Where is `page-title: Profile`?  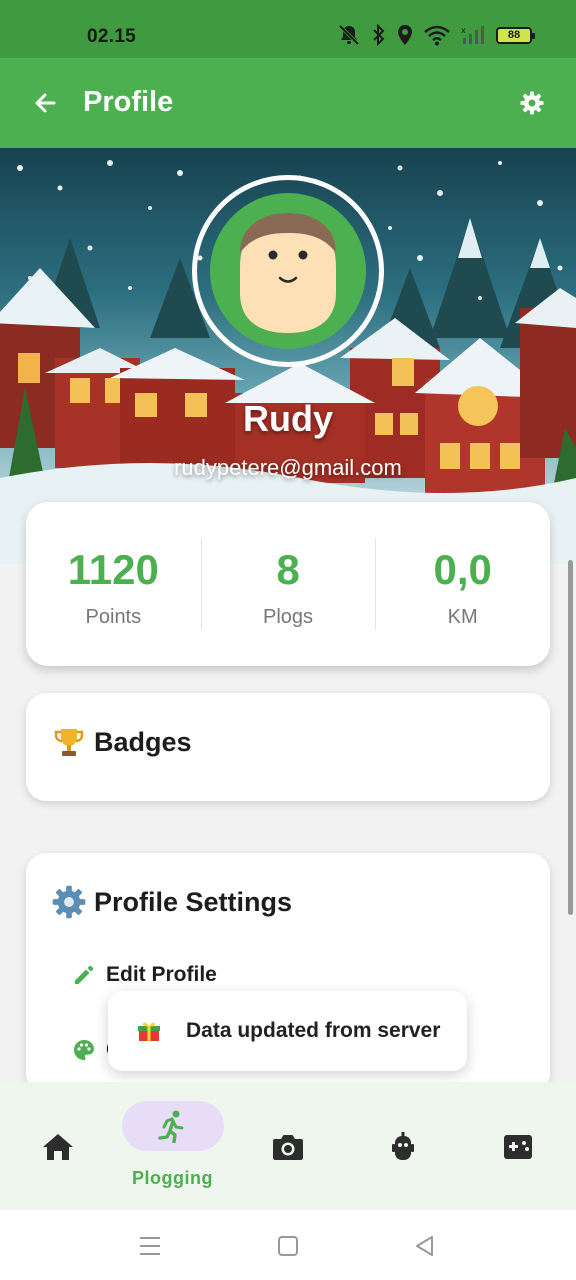
page-title: Profile is located at coordinates (128, 102).